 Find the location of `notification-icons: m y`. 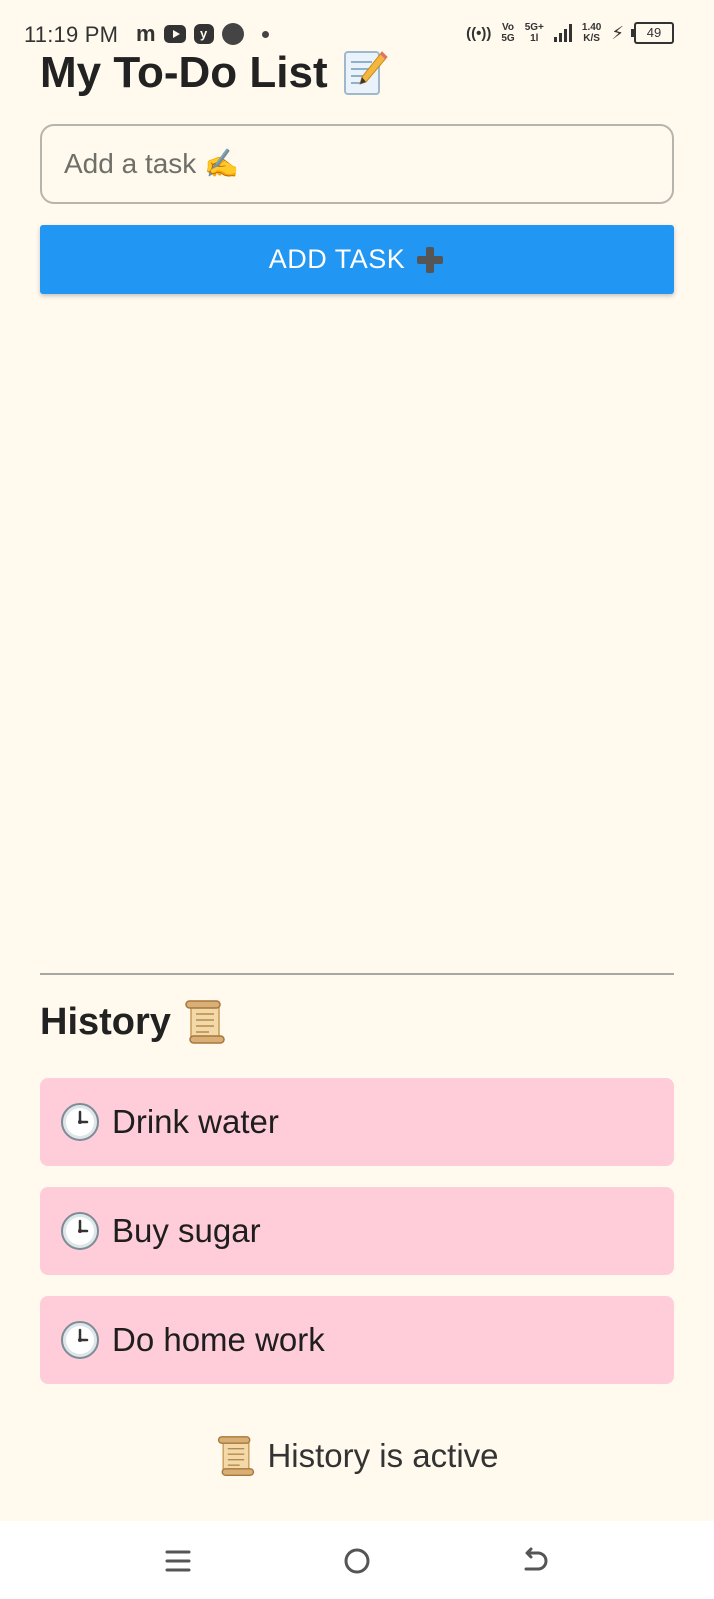

notification-icons: m y is located at coordinates (202, 34).